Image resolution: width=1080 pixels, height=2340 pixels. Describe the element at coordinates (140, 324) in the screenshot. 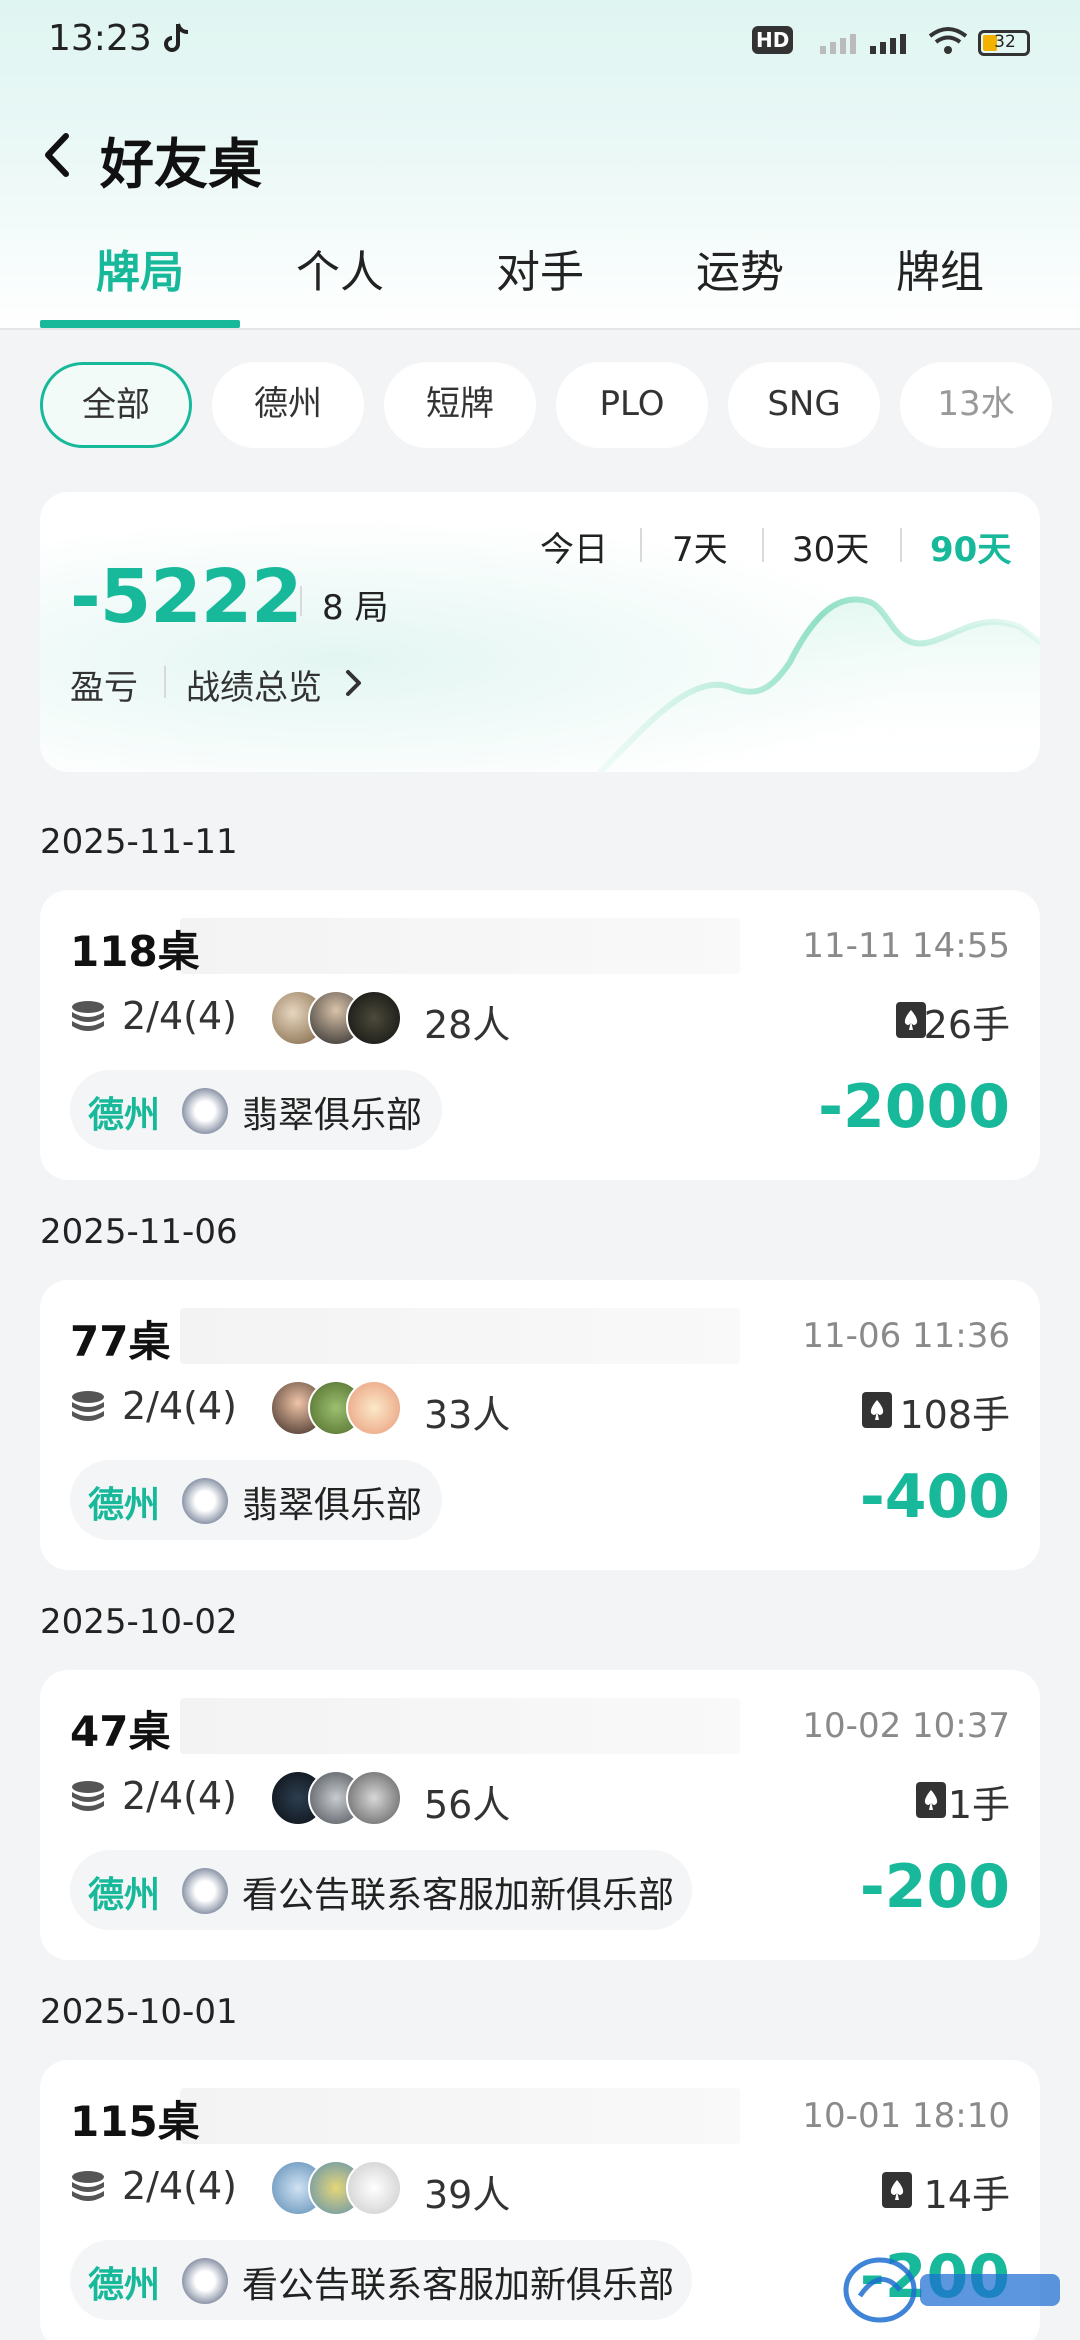

I see `tab-indicator` at that location.